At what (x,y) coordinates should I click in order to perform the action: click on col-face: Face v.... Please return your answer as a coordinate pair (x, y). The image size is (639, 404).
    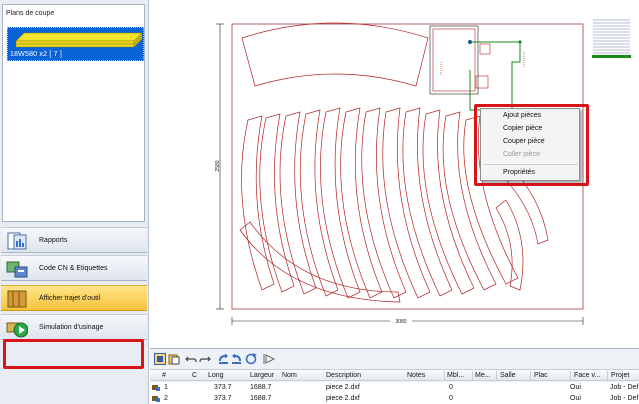
    Looking at the image, I should click on (587, 375).